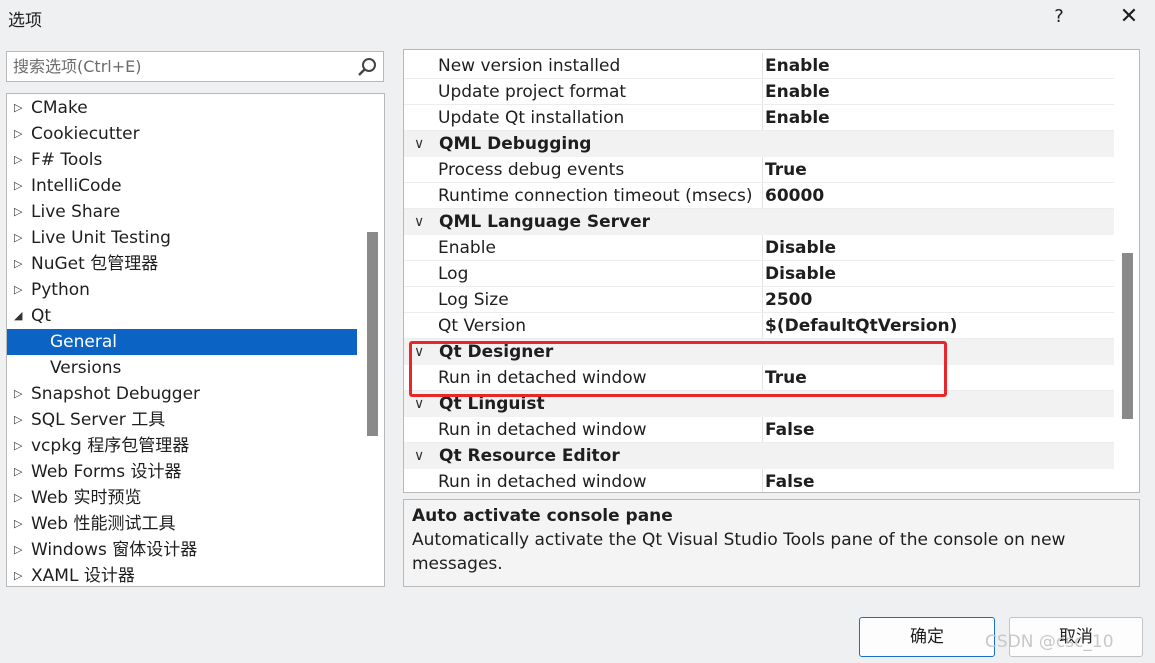 The height and width of the screenshot is (663, 1155). Describe the element at coordinates (20, 316) in the screenshot. I see `expanded-arrow-icon: ◢` at that location.